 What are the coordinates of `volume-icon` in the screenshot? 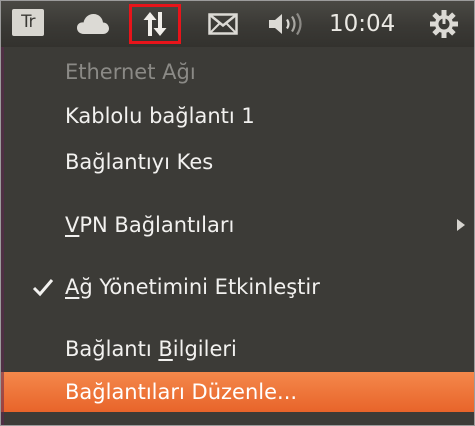 It's located at (288, 24).